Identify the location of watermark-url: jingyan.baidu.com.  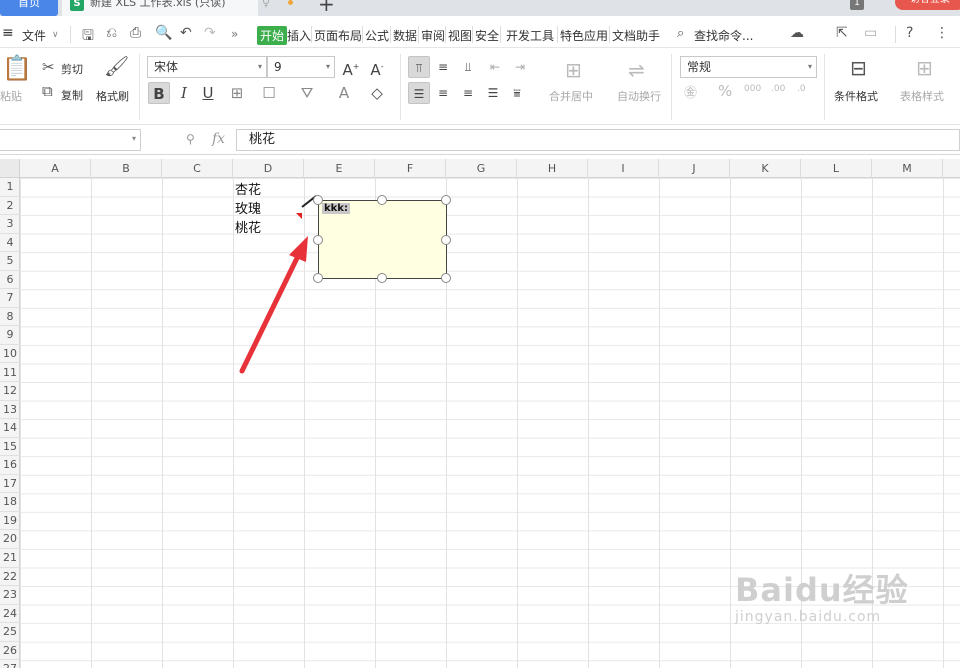
(808, 617).